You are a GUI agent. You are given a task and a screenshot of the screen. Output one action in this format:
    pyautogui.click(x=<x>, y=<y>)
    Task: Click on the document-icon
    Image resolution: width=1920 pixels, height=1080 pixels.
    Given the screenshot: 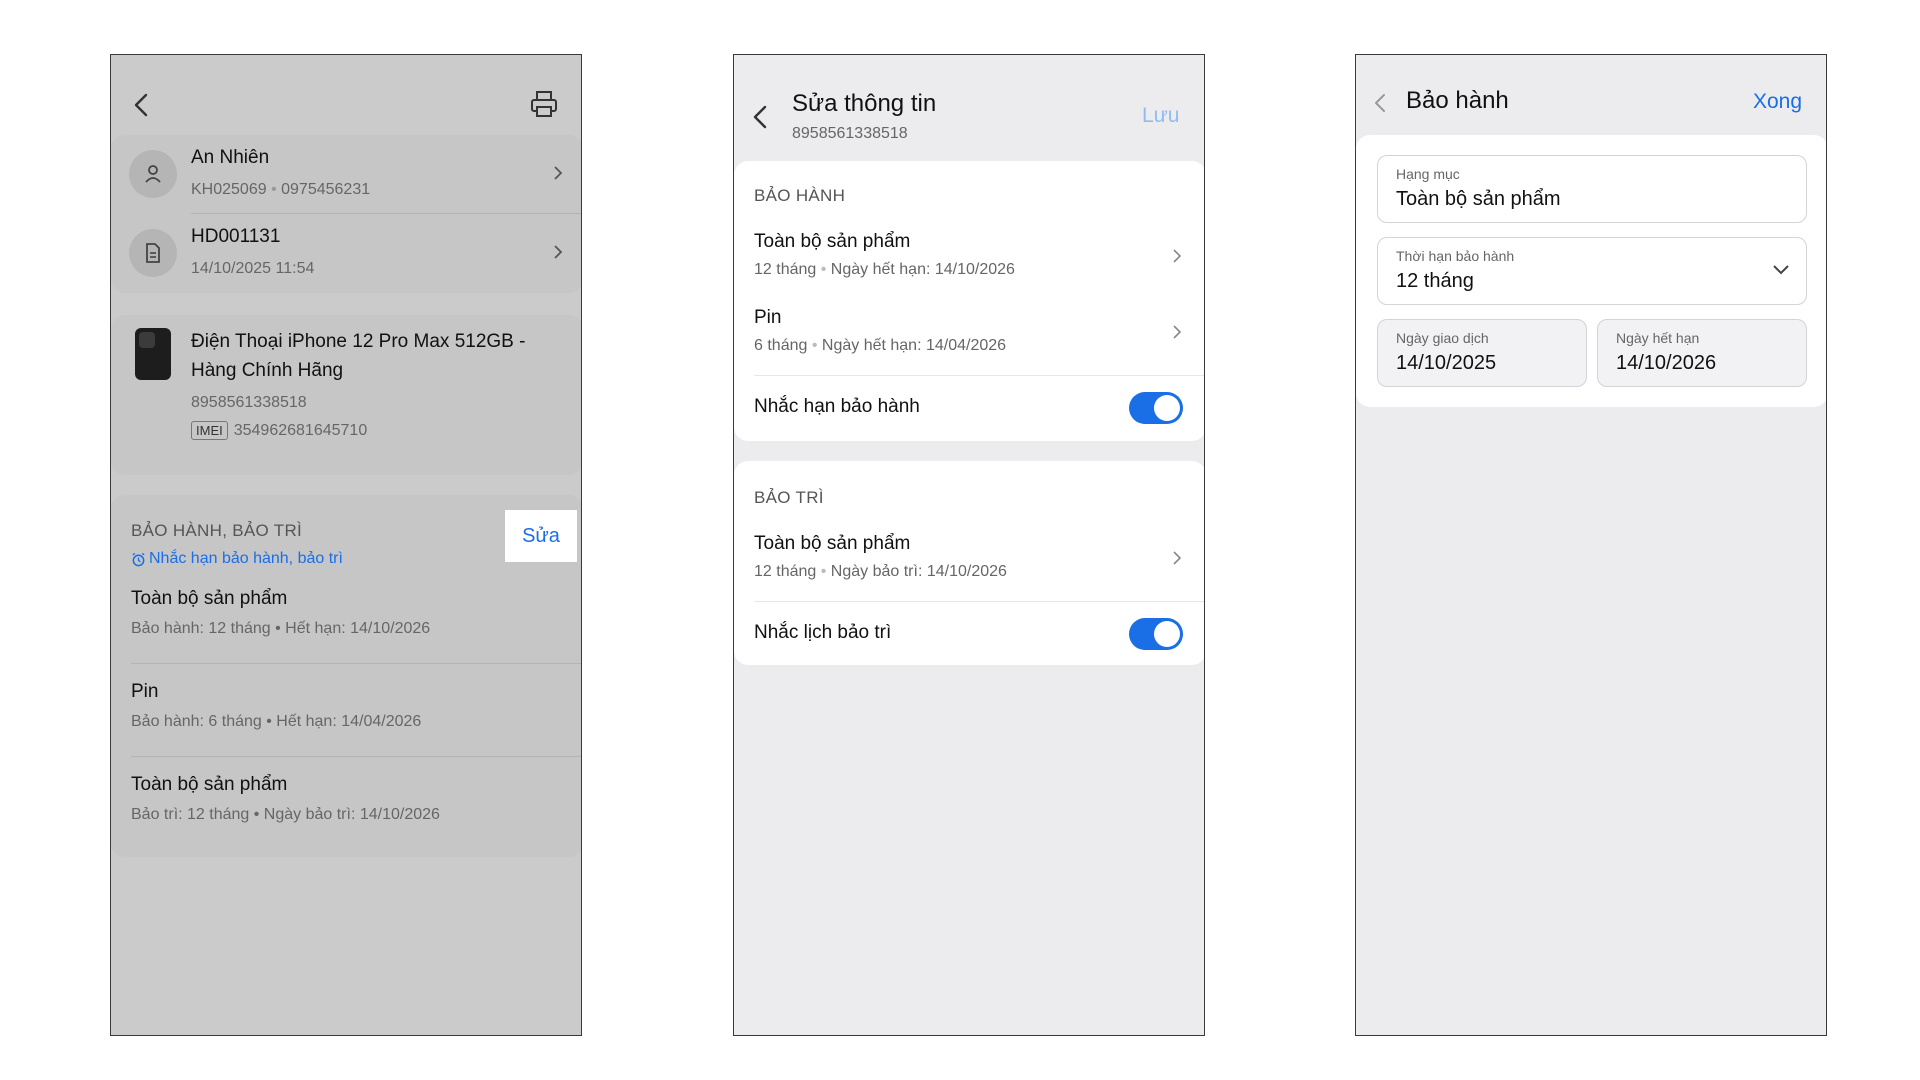 What is the action you would take?
    pyautogui.click(x=153, y=253)
    